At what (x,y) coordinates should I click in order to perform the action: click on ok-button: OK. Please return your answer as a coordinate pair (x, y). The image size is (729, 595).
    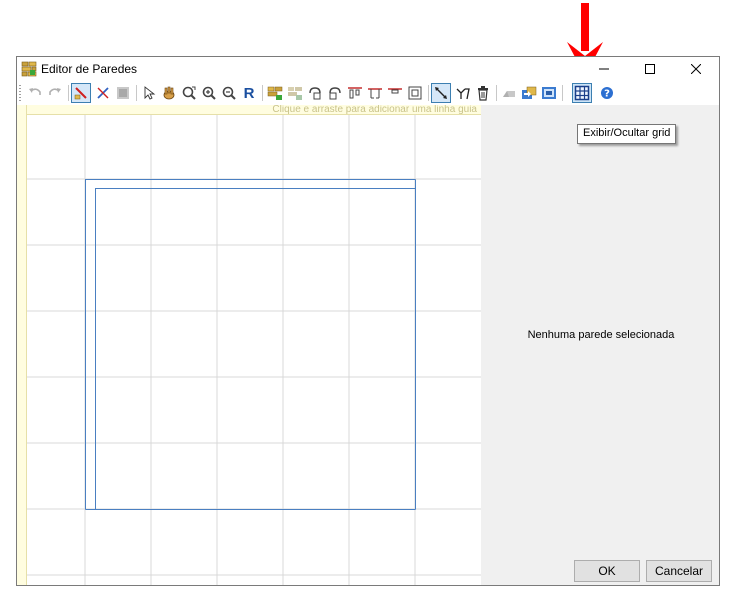
    Looking at the image, I should click on (607, 571).